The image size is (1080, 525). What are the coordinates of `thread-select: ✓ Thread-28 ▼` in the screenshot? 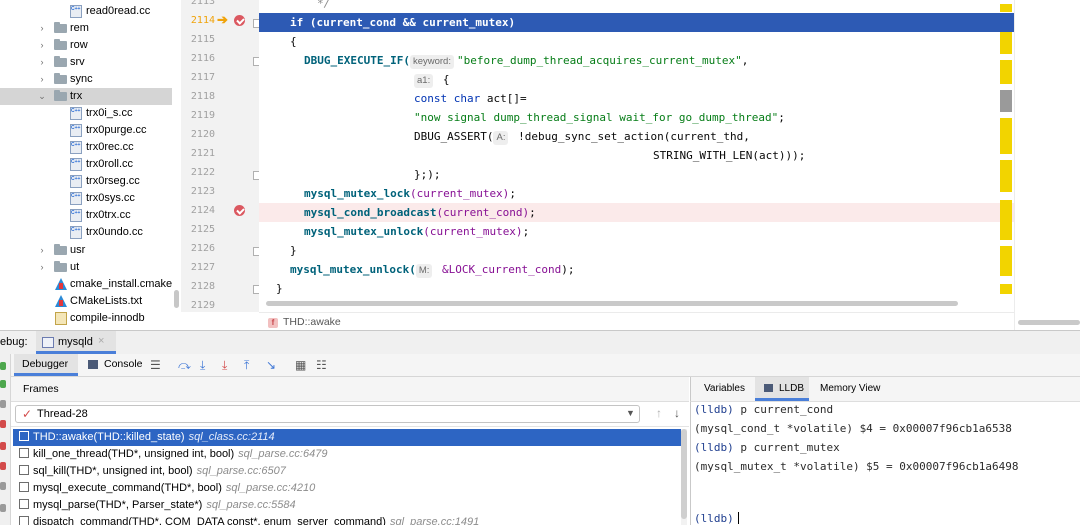 It's located at (327, 414).